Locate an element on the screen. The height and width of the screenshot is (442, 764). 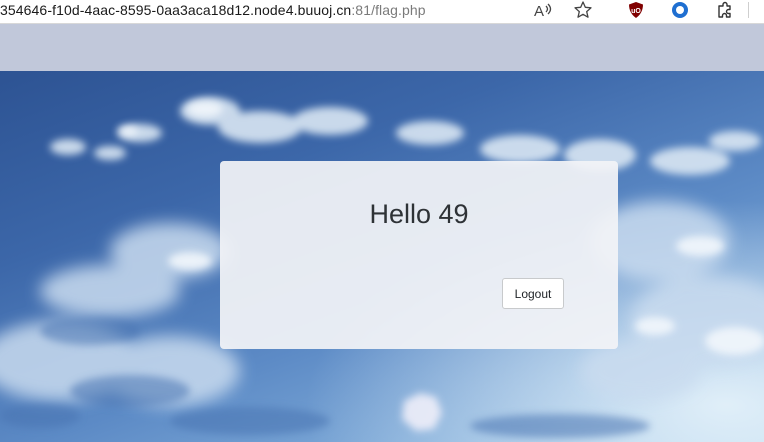
read-aloud-icon: A is located at coordinates (543, 10).